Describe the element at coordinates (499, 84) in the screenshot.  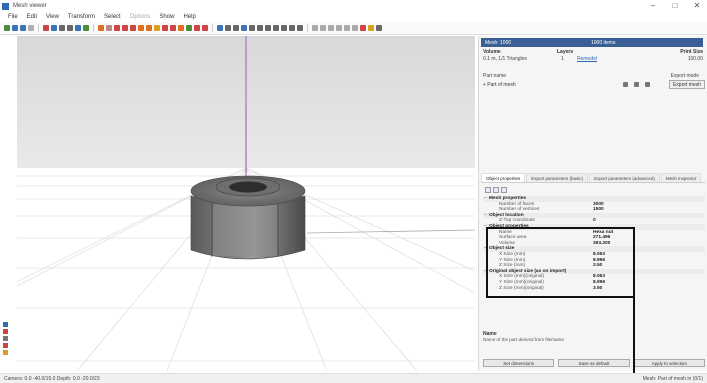
I see `part-list-item-label: + Part of mesh` at that location.